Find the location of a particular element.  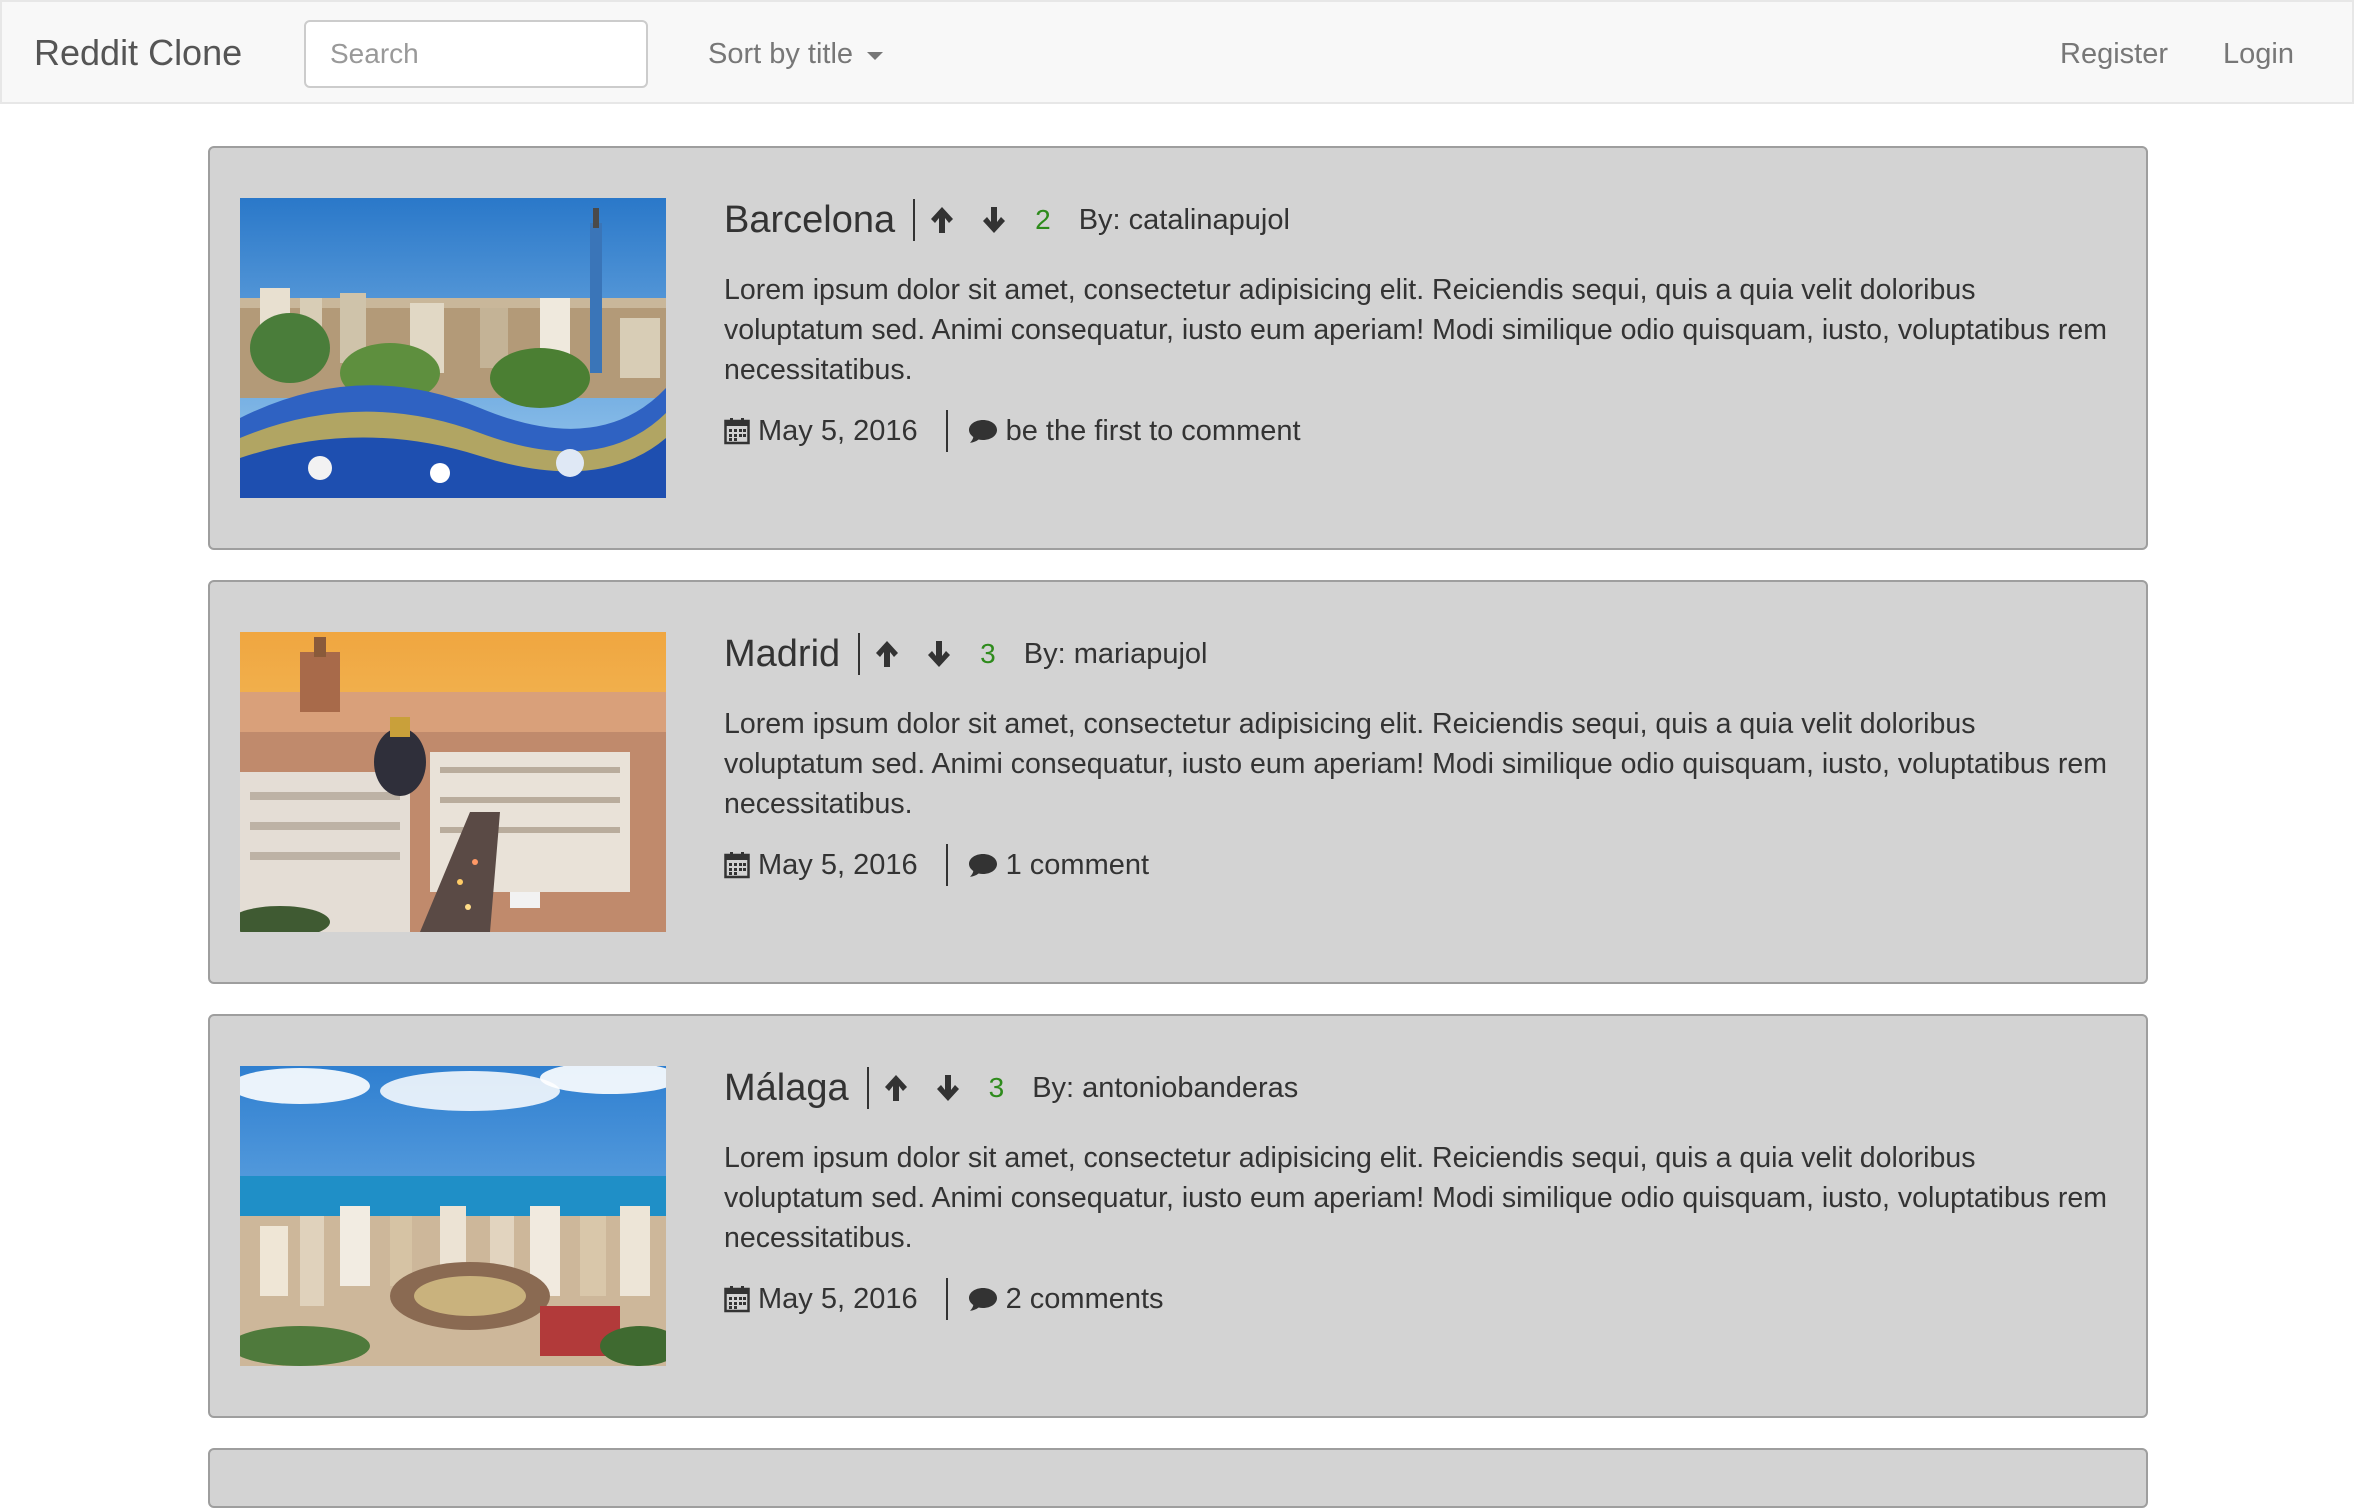

barcelona-image is located at coordinates (453, 348).